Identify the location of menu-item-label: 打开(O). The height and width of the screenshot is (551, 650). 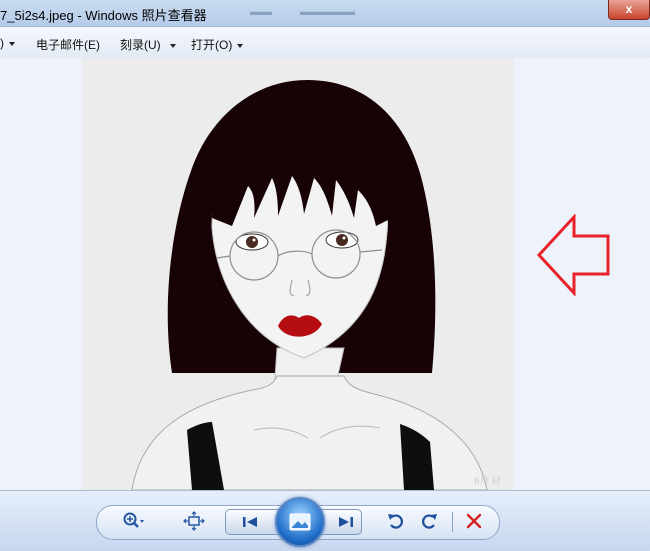
(212, 45).